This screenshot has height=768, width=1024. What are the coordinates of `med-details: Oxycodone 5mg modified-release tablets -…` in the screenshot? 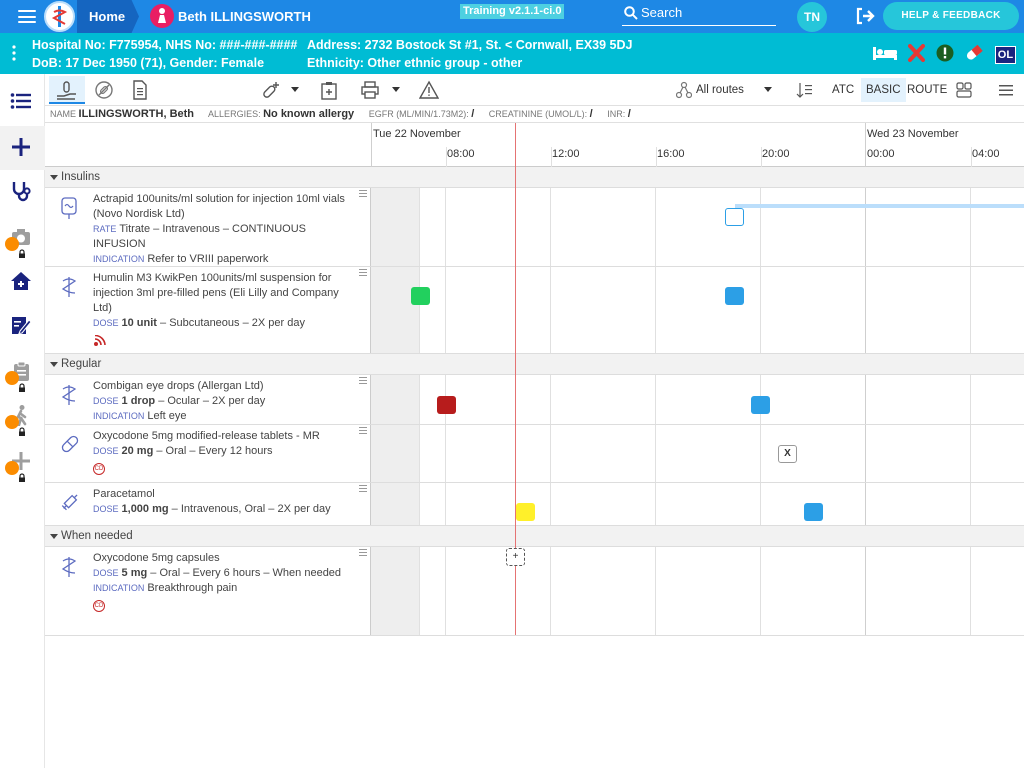 It's located at (208, 453).